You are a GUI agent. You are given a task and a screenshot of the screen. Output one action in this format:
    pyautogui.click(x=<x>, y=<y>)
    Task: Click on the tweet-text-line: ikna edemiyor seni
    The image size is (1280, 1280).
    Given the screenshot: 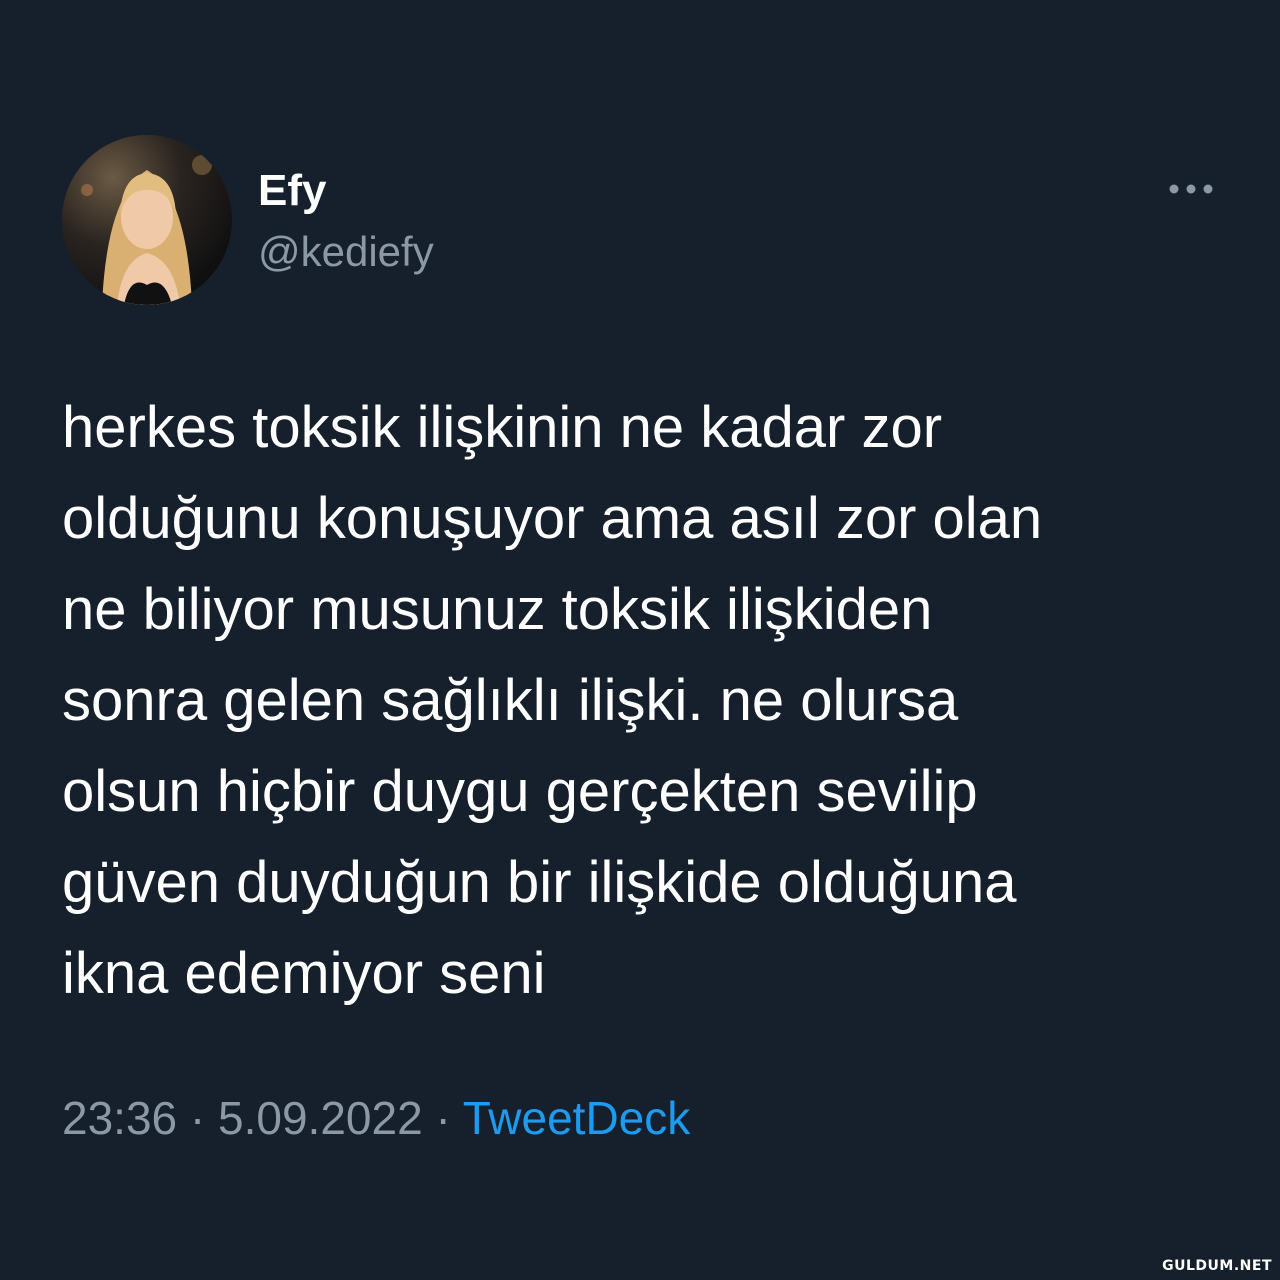 What is the action you would take?
    pyautogui.click(x=304, y=973)
    